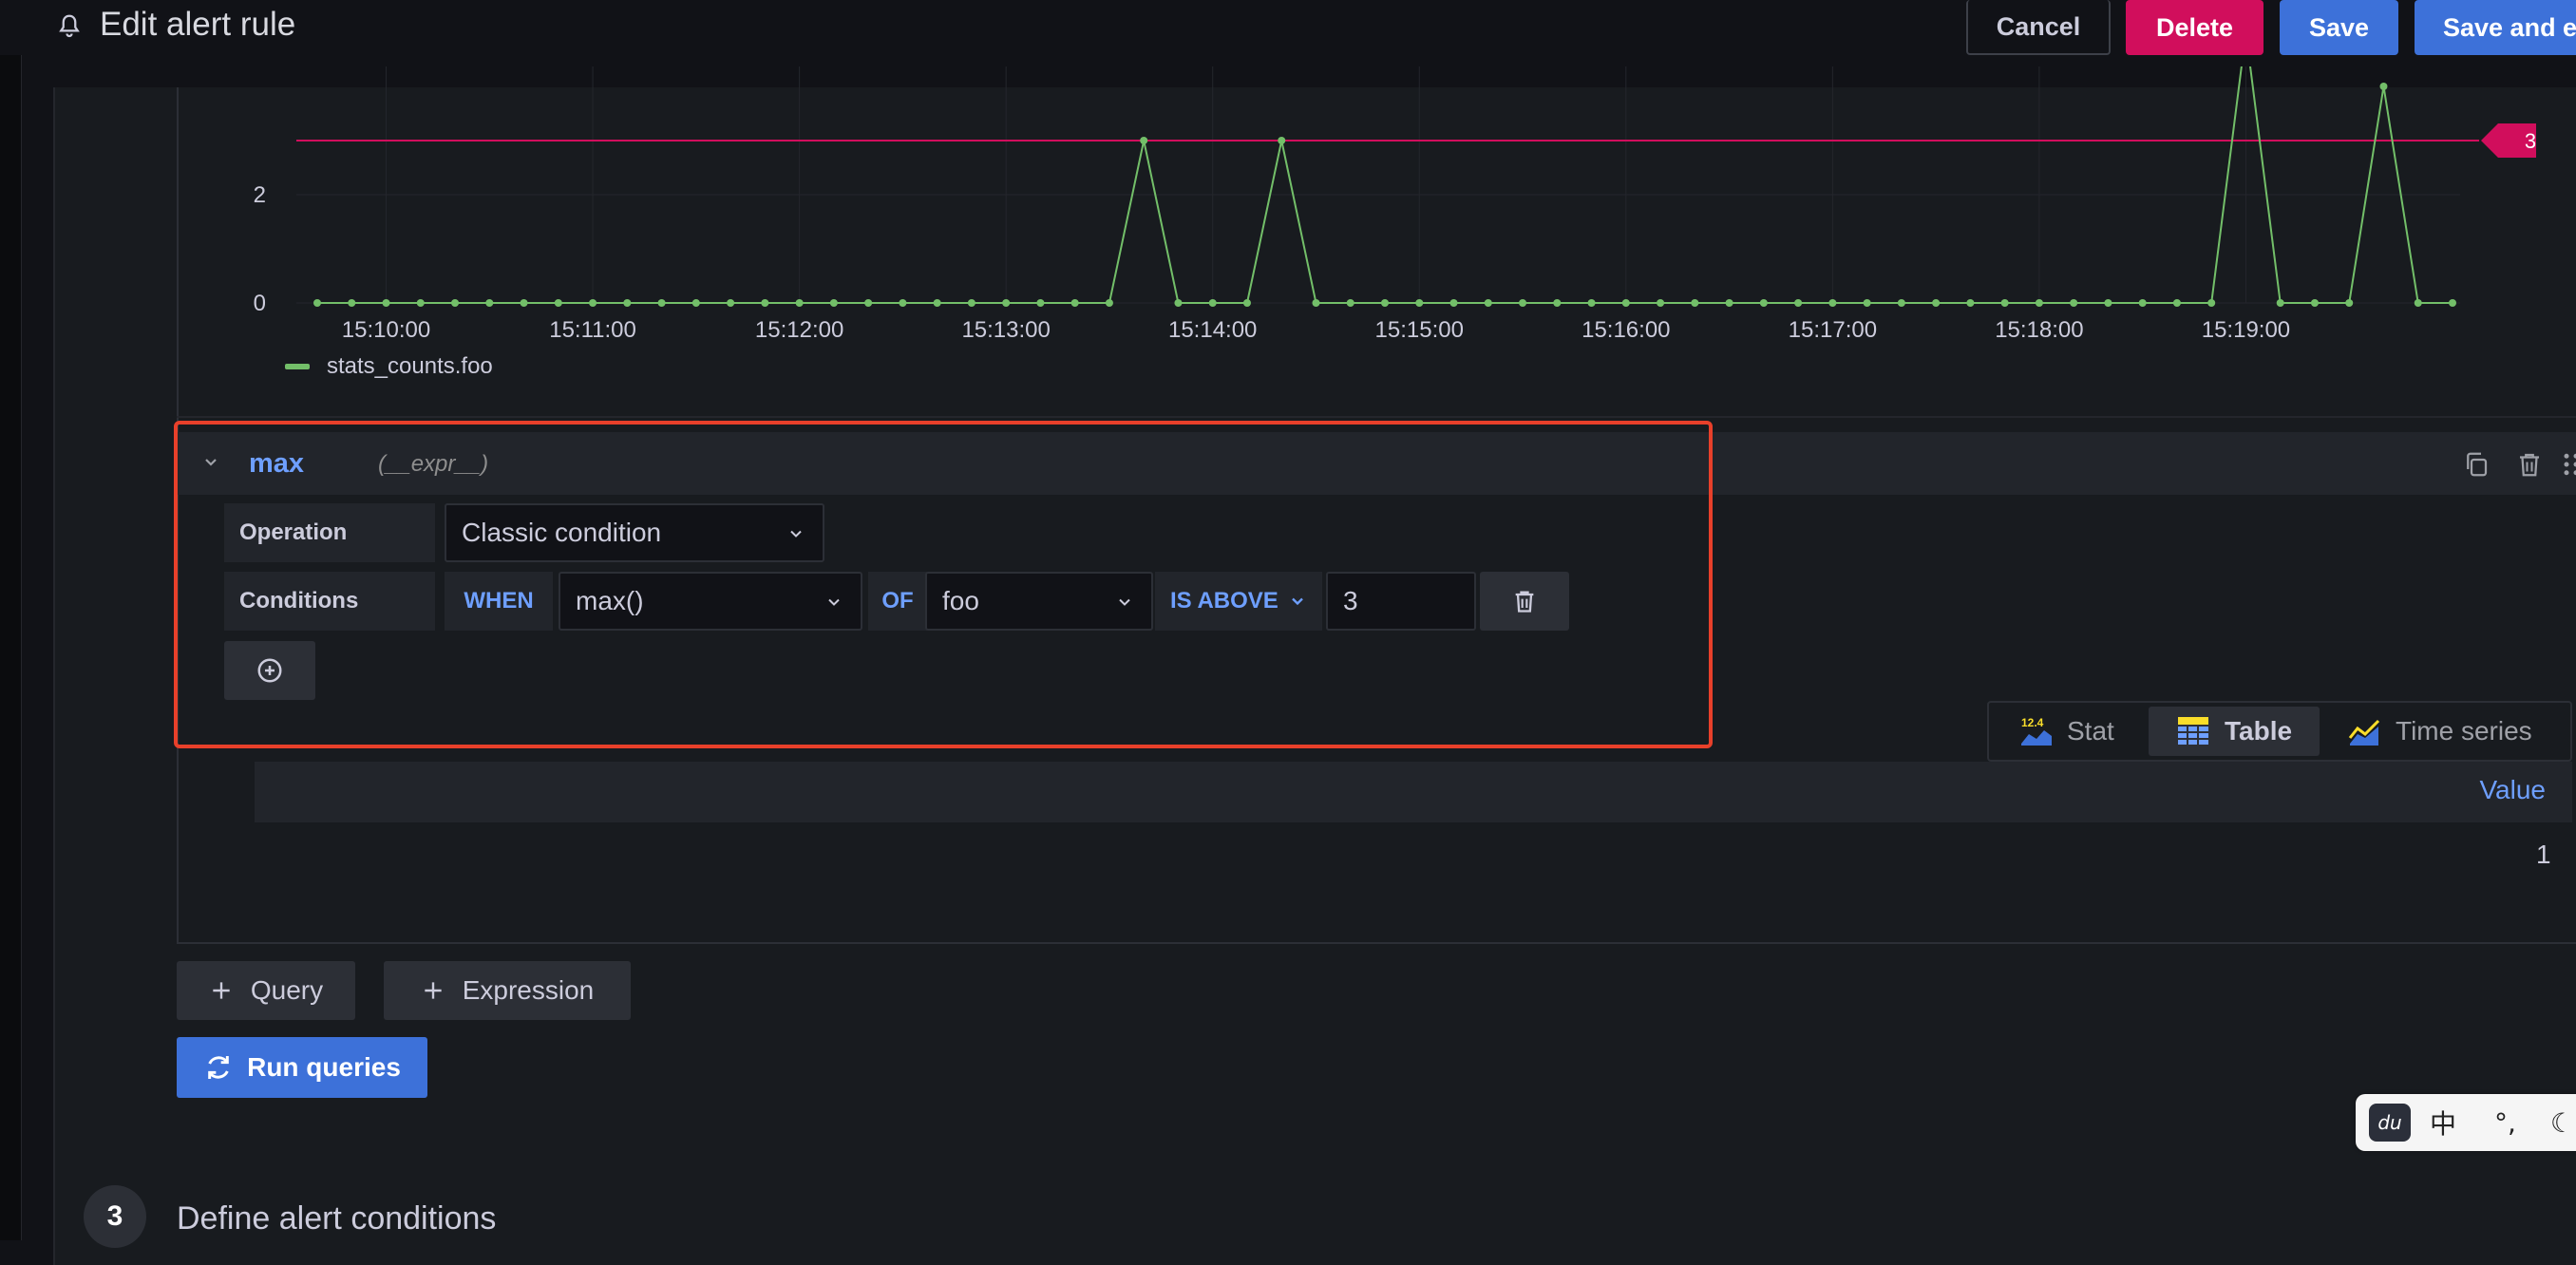  I want to click on tab-time-series: Time series, so click(2440, 731).